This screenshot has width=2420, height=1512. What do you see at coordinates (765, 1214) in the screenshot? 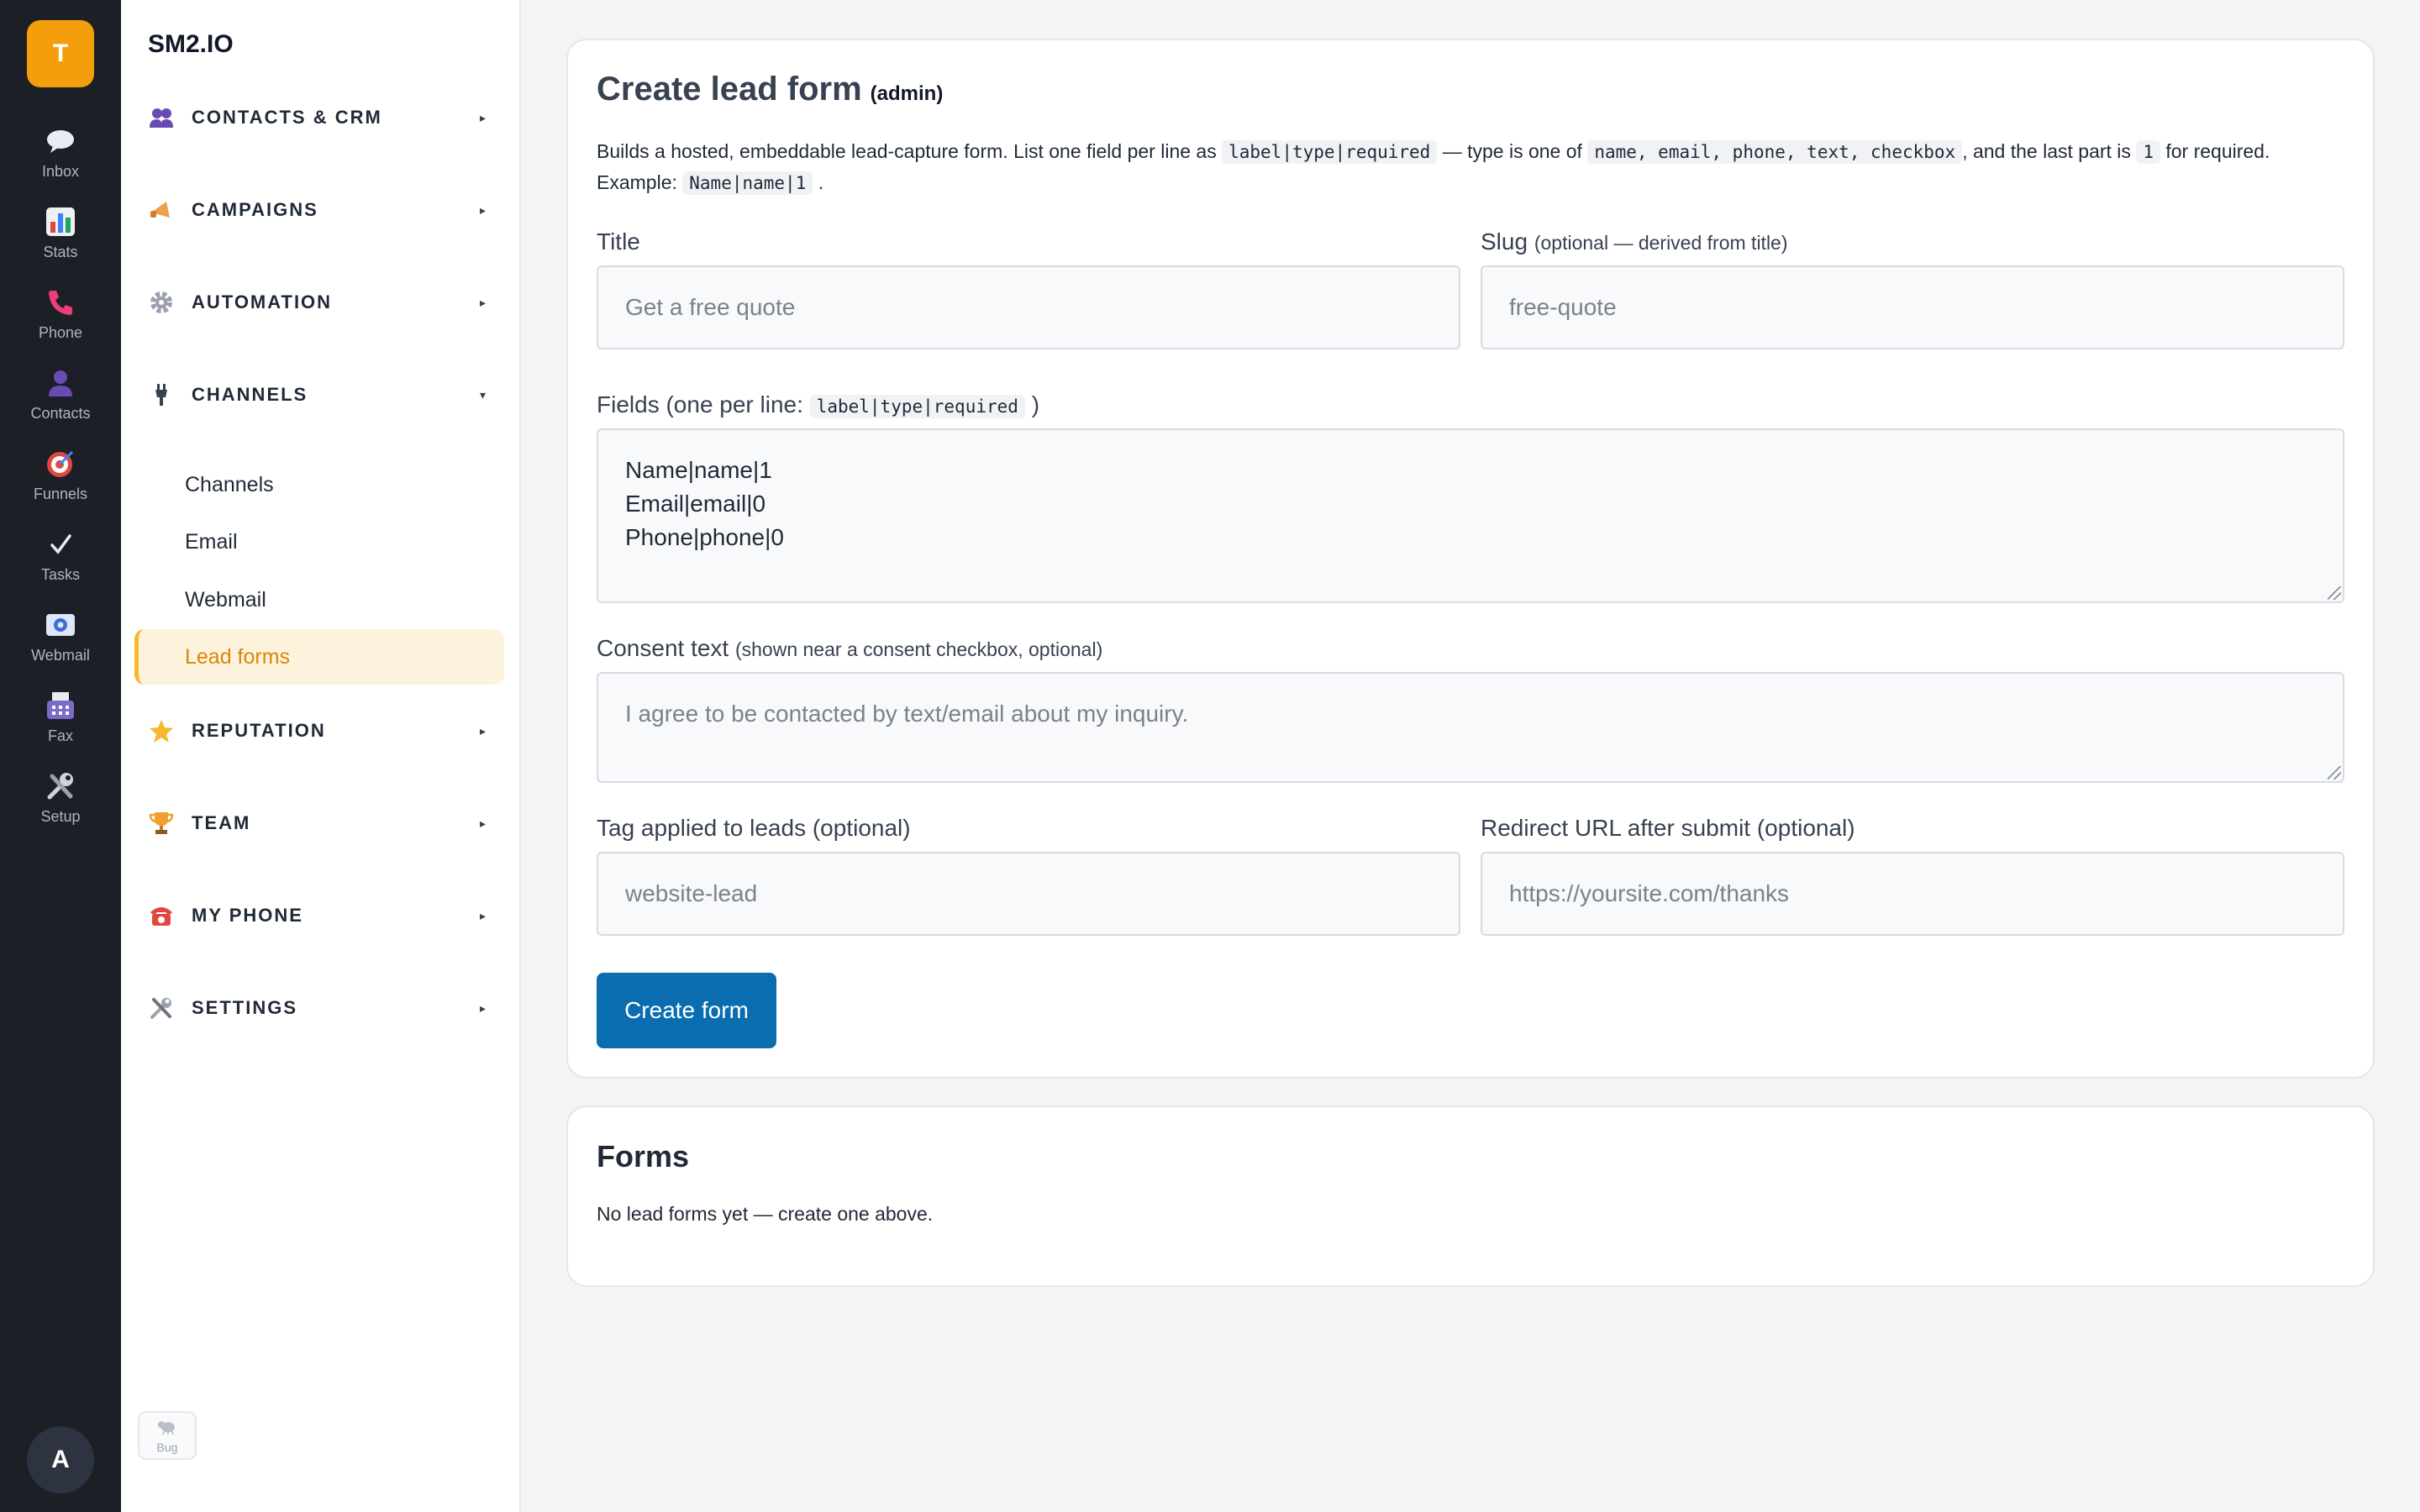
I see `empty-state-text: No lead forms yet — create one above.` at bounding box center [765, 1214].